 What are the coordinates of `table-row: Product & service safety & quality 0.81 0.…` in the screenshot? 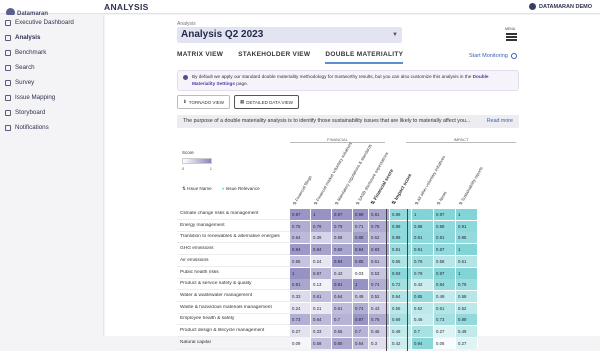 It's located at (348, 285).